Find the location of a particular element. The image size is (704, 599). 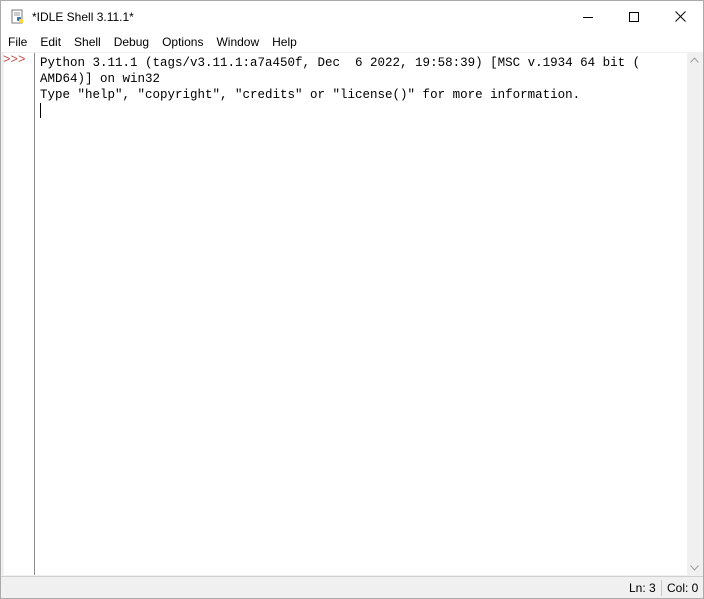

status-bar: Ln: 3 Col: 0 is located at coordinates (352, 587).